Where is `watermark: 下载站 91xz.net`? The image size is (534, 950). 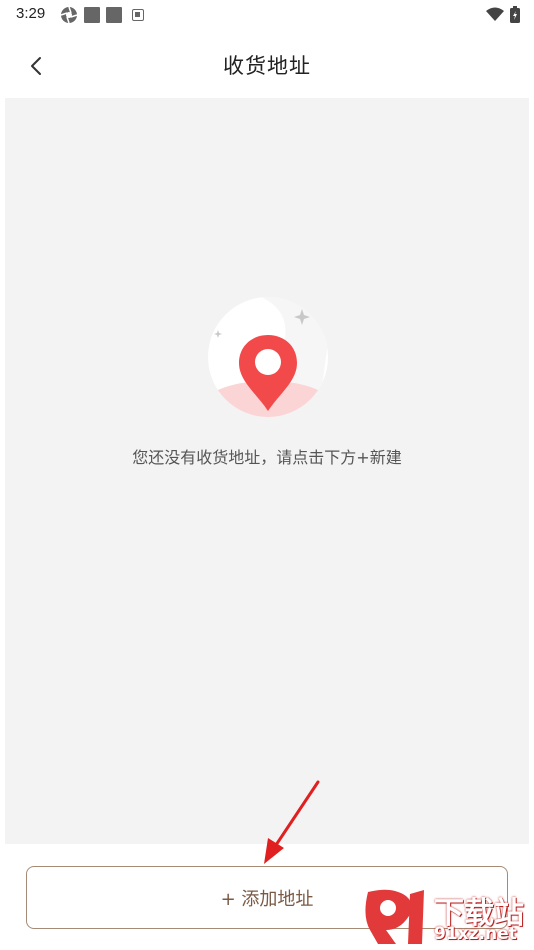
watermark: 下载站 91xz.net is located at coordinates (447, 917).